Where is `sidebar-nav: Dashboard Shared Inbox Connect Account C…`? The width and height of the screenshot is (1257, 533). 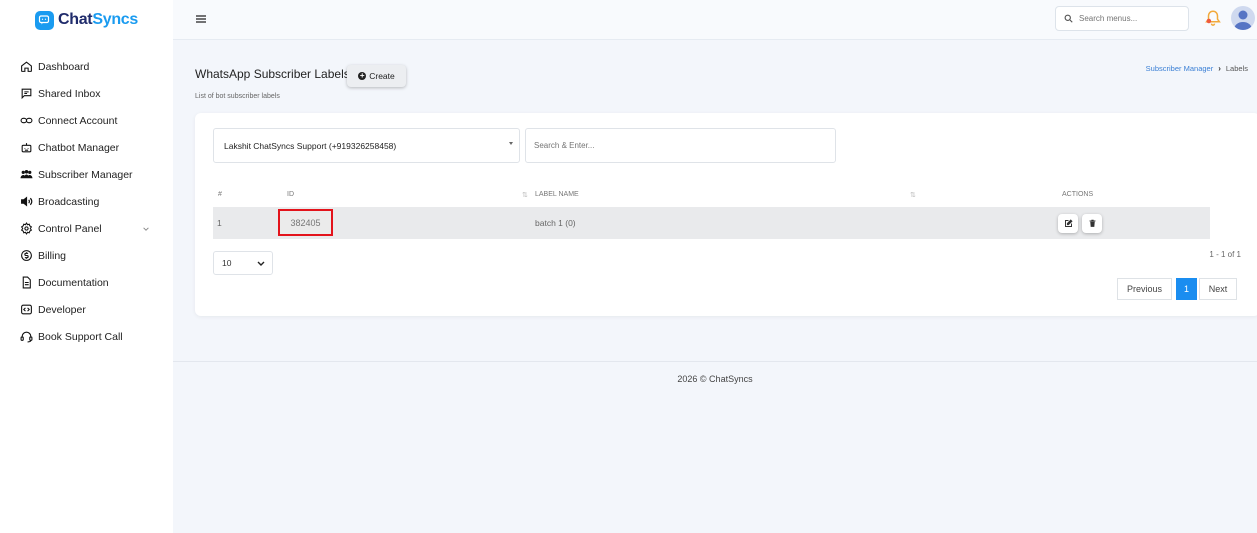 sidebar-nav: Dashboard Shared Inbox Connect Account C… is located at coordinates (86, 201).